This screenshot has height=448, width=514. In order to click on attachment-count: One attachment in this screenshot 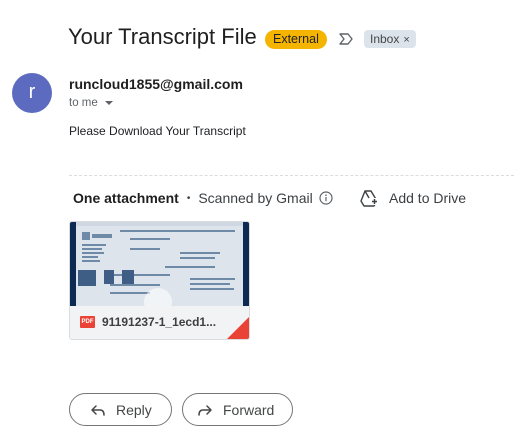, I will do `click(126, 198)`.